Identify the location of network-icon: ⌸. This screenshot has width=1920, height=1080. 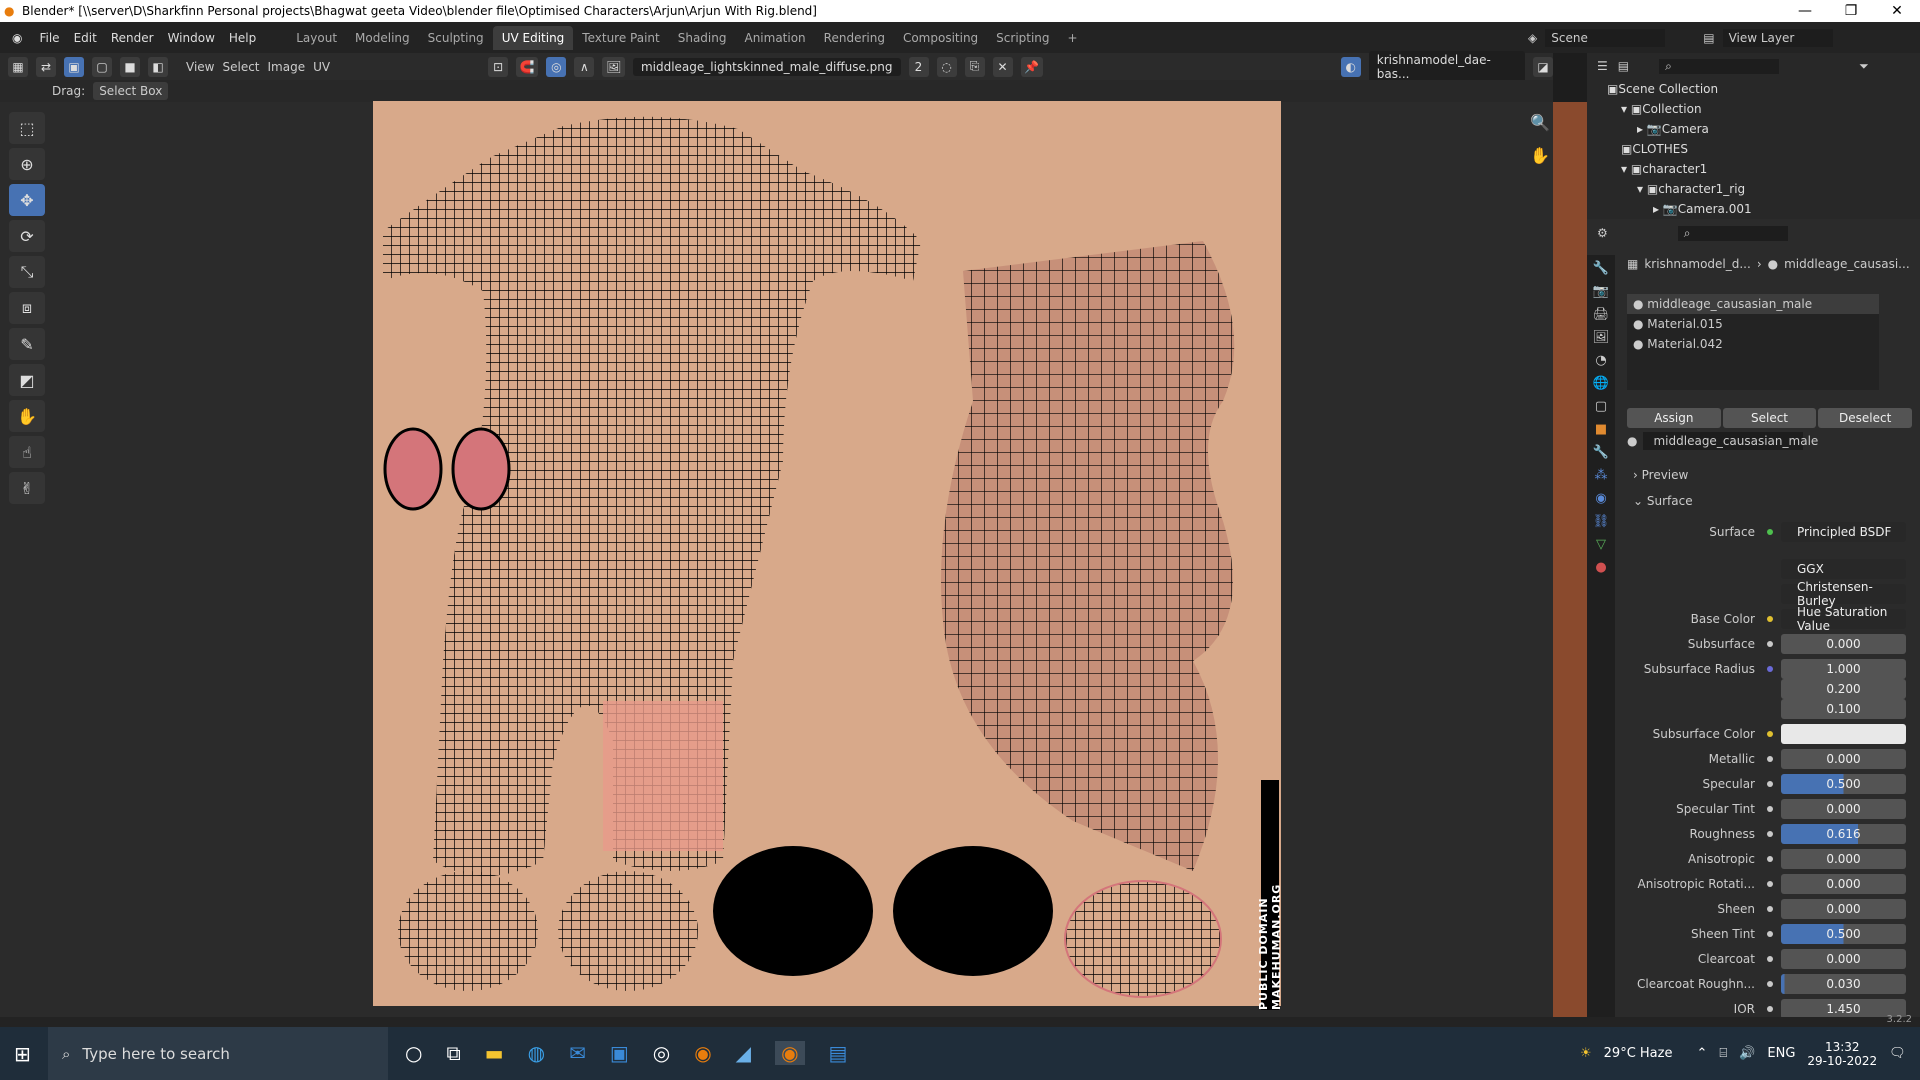
(1723, 1053).